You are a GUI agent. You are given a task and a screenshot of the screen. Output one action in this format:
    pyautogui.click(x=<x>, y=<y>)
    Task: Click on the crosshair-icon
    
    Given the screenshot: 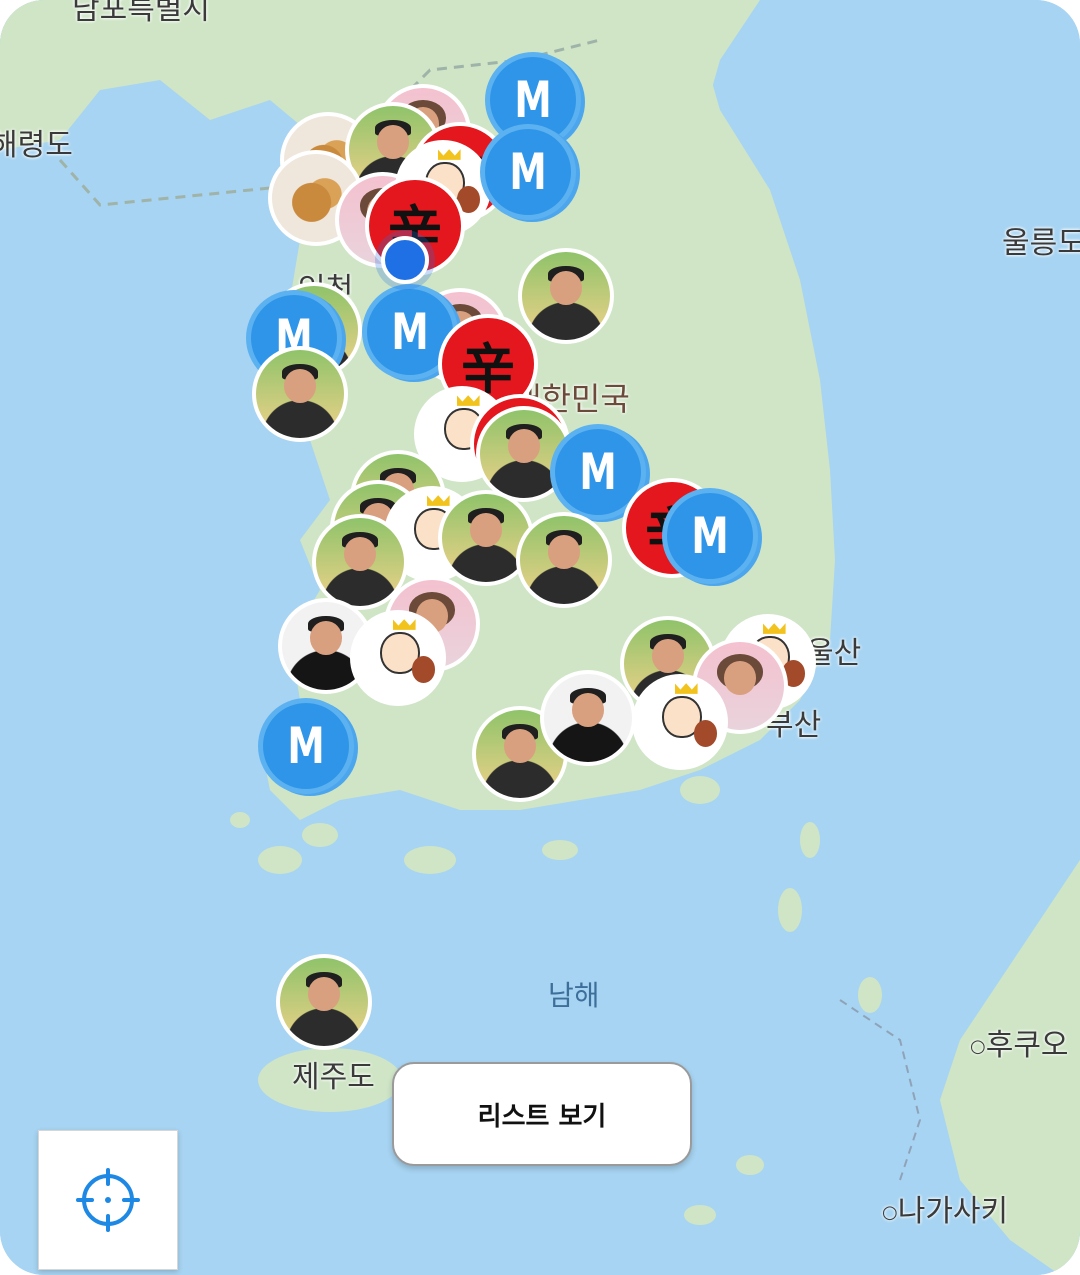 What is the action you would take?
    pyautogui.click(x=108, y=1200)
    